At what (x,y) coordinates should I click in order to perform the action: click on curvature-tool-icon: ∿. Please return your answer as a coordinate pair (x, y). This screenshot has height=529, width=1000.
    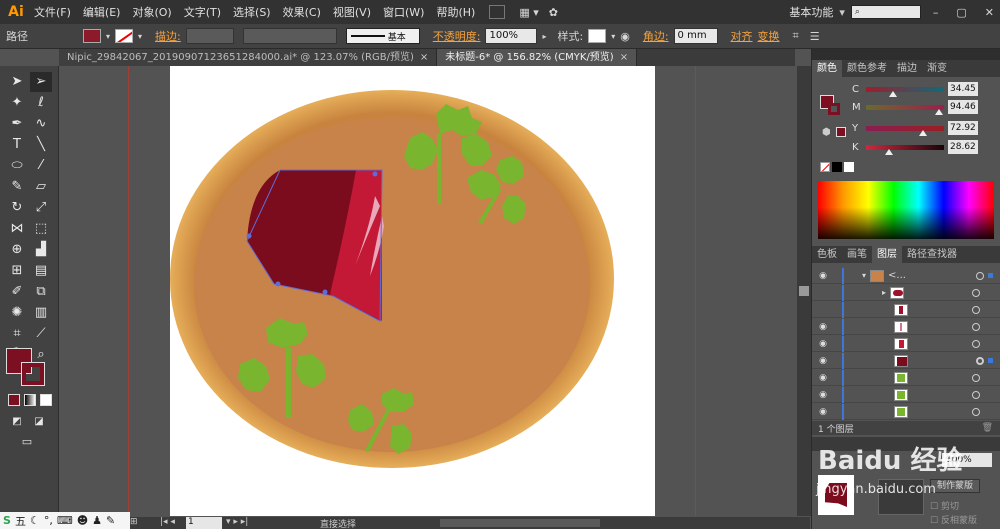
    Looking at the image, I should click on (41, 124).